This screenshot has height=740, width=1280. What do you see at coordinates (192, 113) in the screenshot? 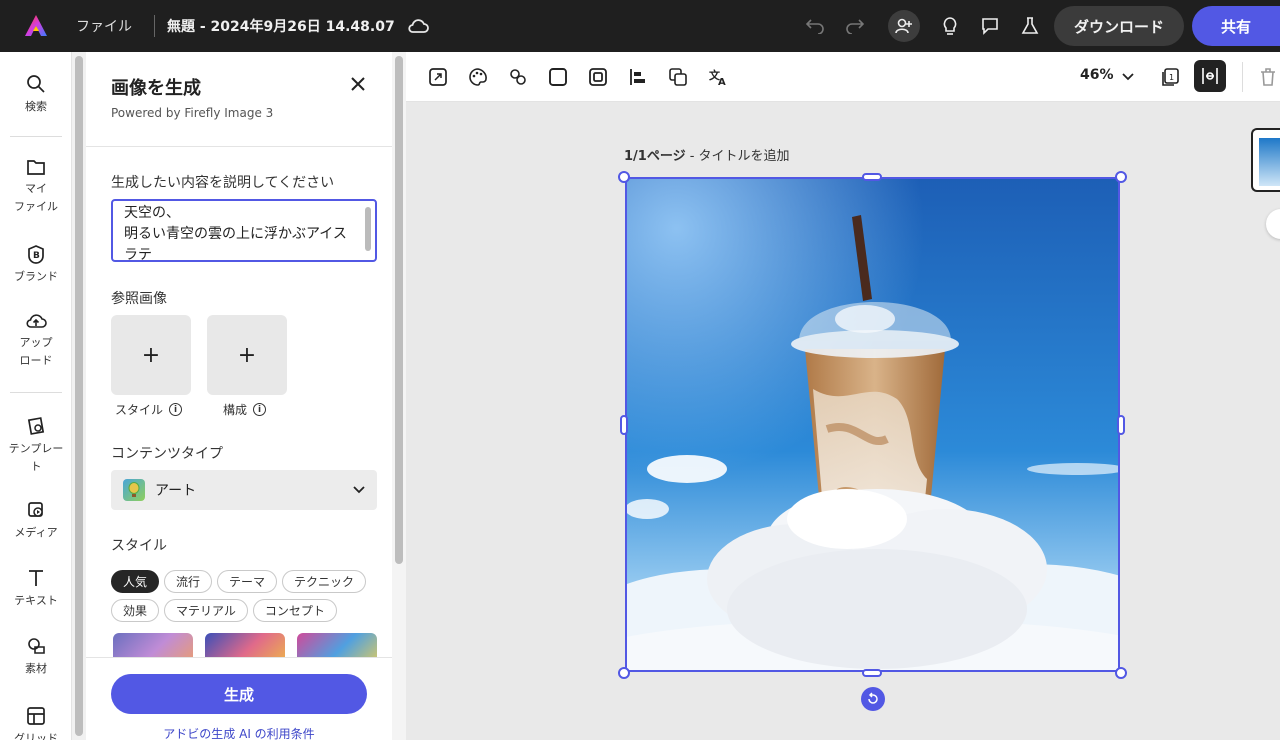
I see `panel-subtitle: Powered by Firefly Image 3` at bounding box center [192, 113].